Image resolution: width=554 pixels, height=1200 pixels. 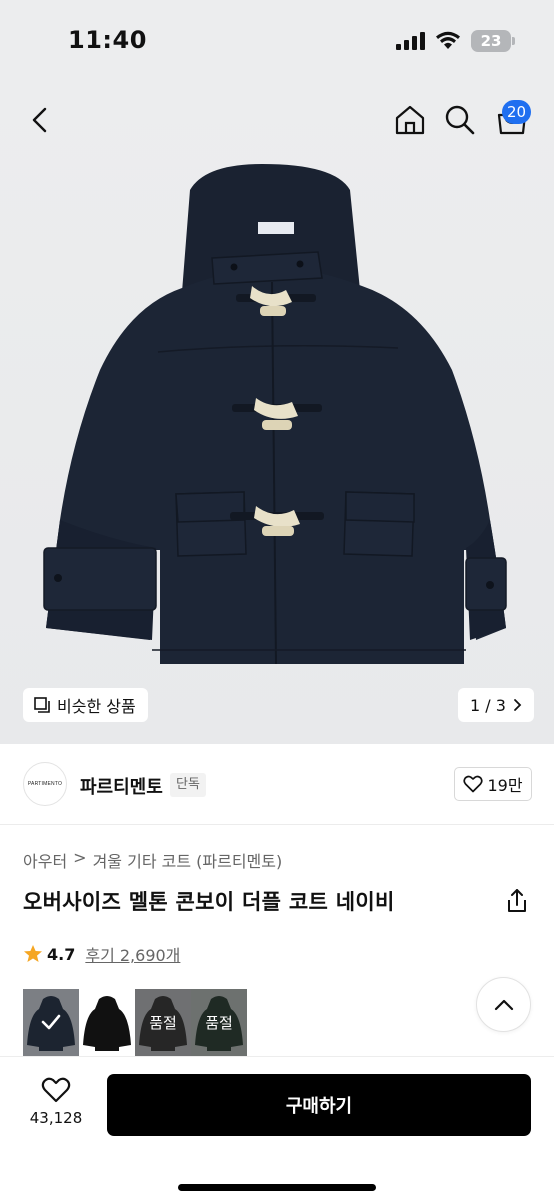 What do you see at coordinates (410, 120) in the screenshot?
I see `home-icon` at bounding box center [410, 120].